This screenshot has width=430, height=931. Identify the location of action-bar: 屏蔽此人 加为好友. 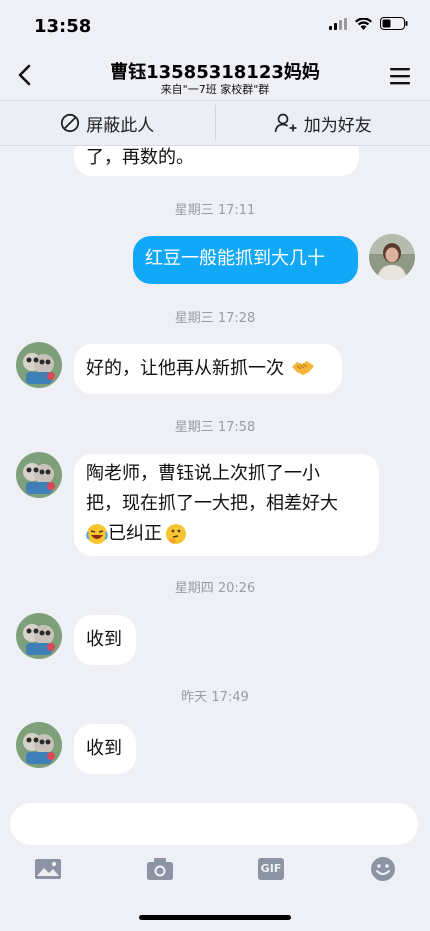
(215, 123).